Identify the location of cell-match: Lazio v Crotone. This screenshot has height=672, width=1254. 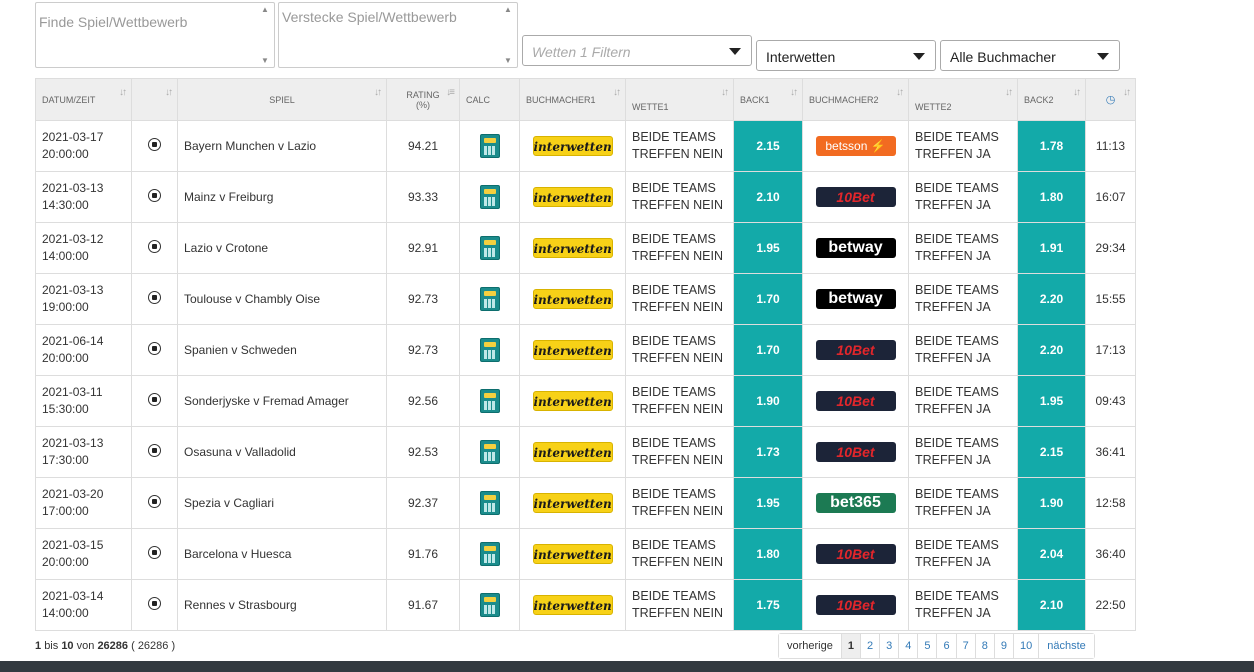
(282, 248).